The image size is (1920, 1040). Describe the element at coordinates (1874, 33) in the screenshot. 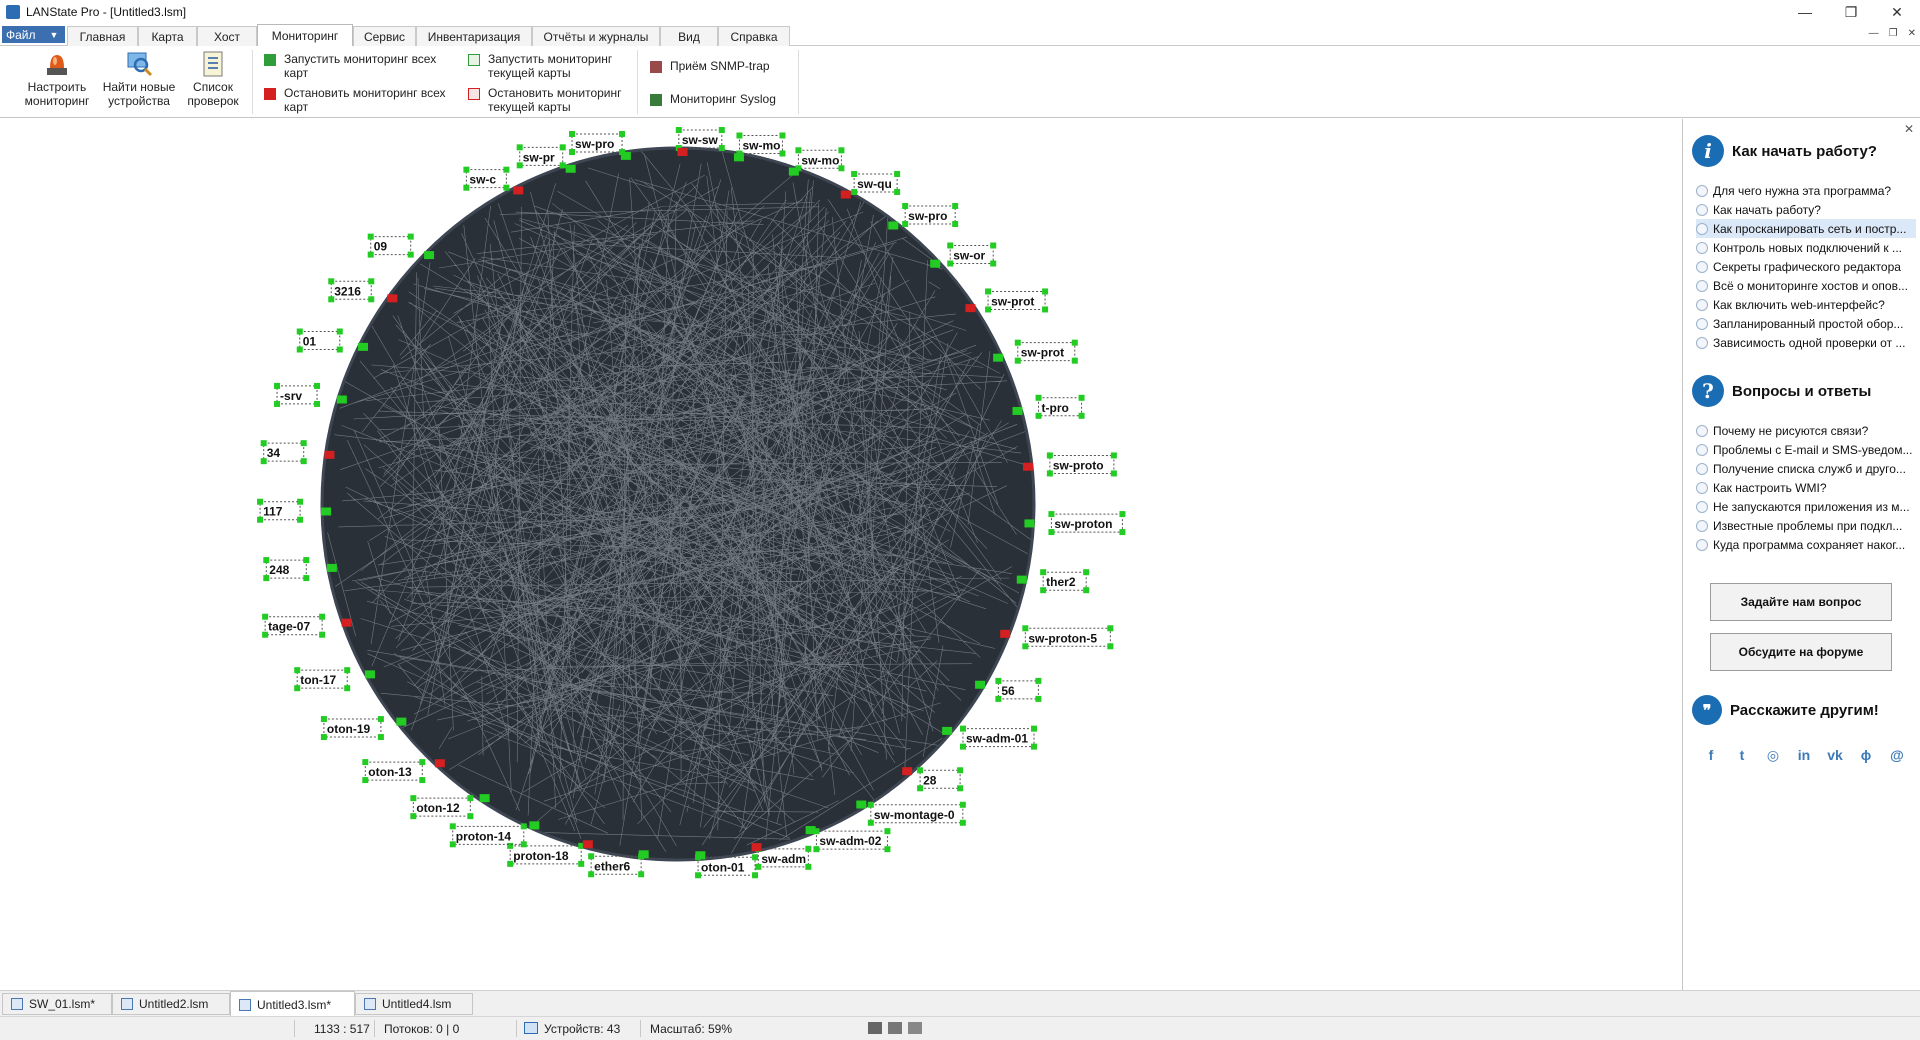

I see `mdi-minimize-button: —` at that location.